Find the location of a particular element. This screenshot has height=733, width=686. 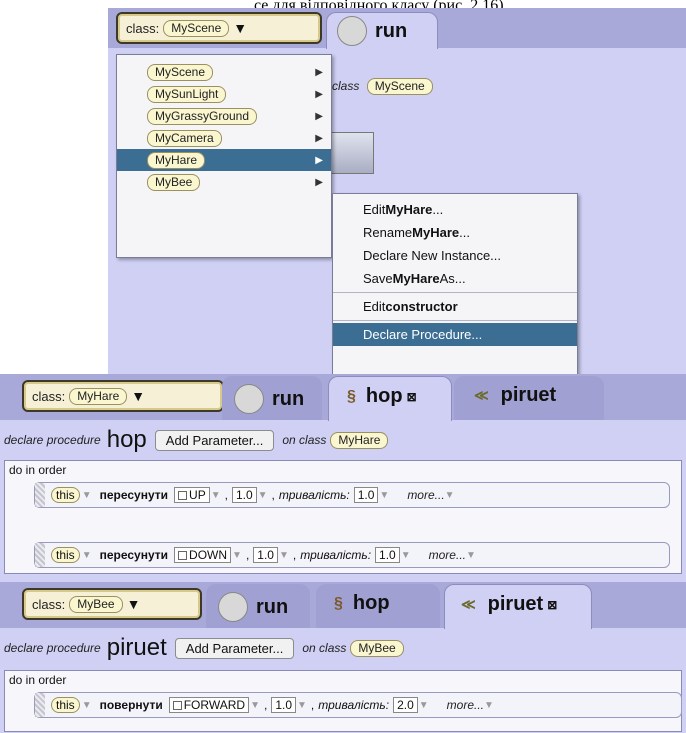

on-class-text: on class is located at coordinates (324, 648).